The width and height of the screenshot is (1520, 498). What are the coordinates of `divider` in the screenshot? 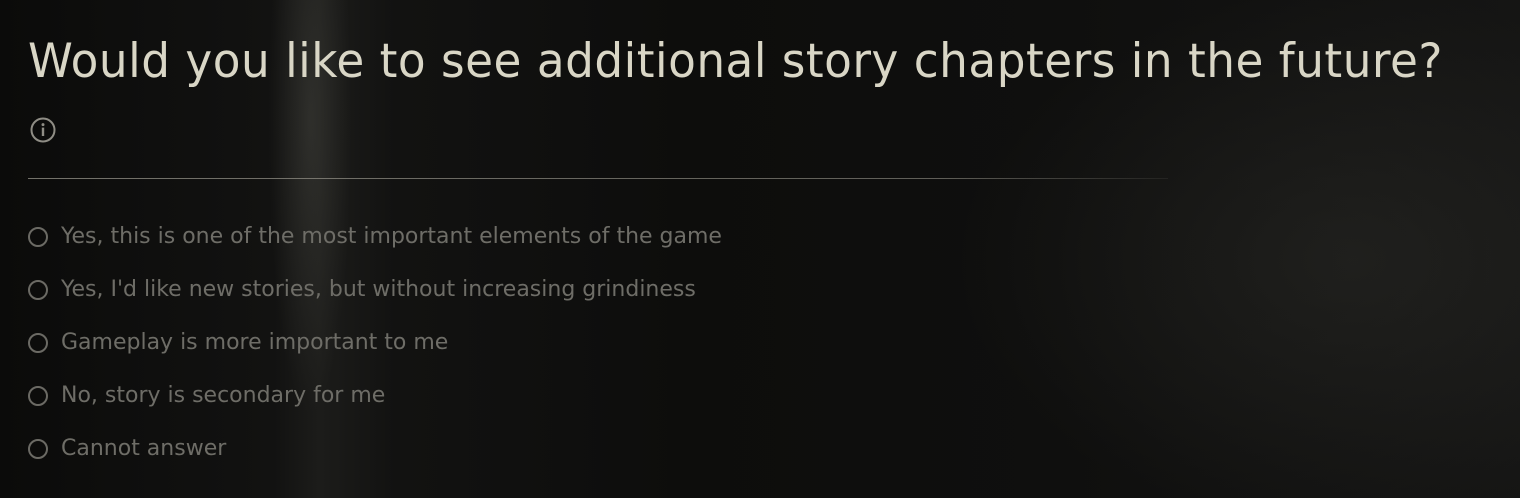 It's located at (598, 178).